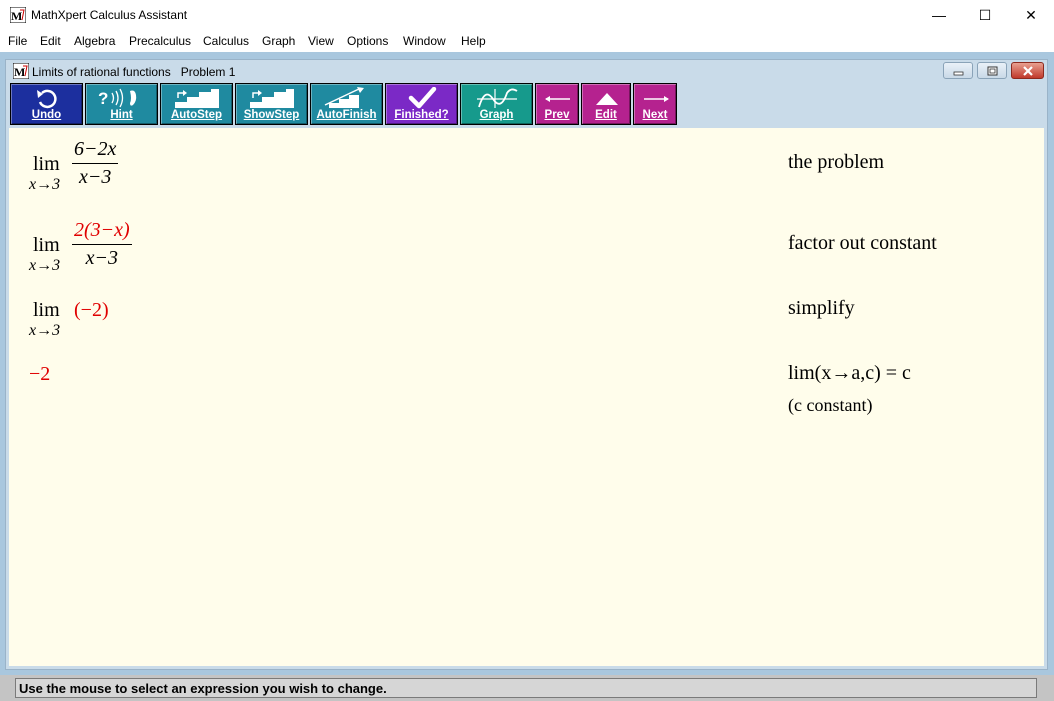  I want to click on topic-label: Limits of rational functions, so click(101, 72).